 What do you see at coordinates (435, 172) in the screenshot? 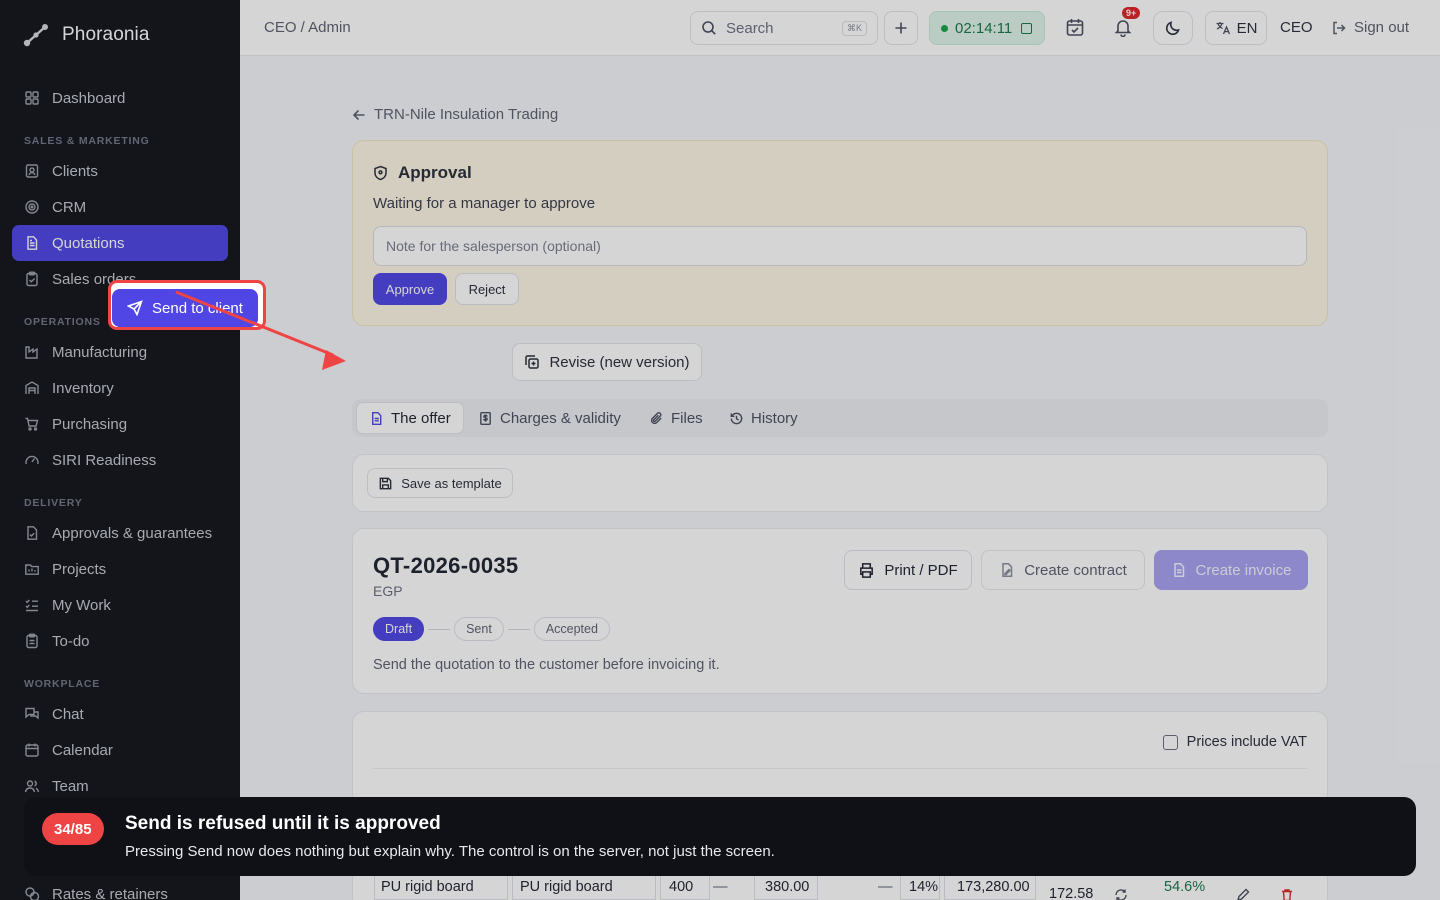
I see `approval-title-label: Approval` at bounding box center [435, 172].